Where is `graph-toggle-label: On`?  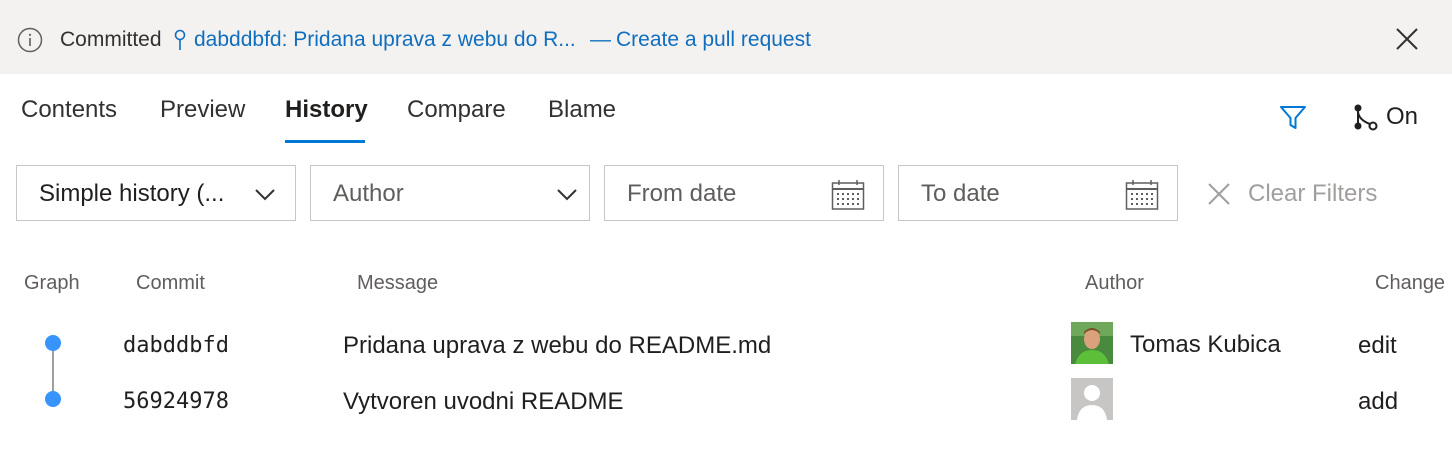
graph-toggle-label: On is located at coordinates (1402, 116).